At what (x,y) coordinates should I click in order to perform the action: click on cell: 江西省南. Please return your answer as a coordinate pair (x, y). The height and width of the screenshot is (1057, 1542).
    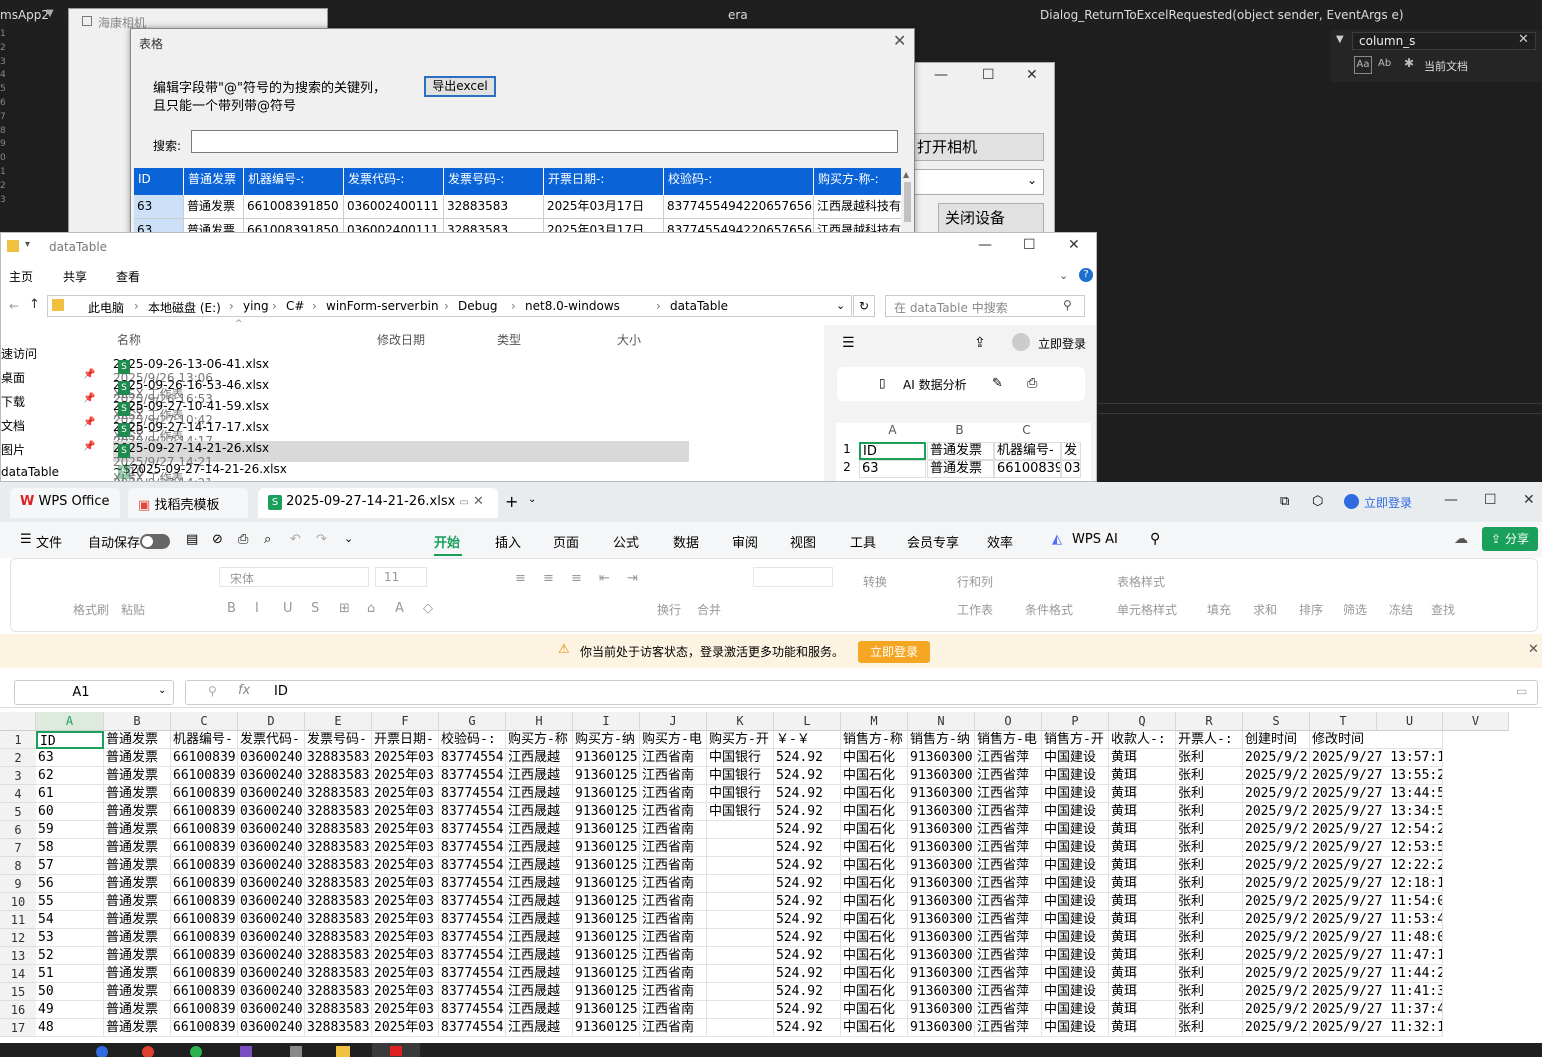
    Looking at the image, I should click on (673, 1010).